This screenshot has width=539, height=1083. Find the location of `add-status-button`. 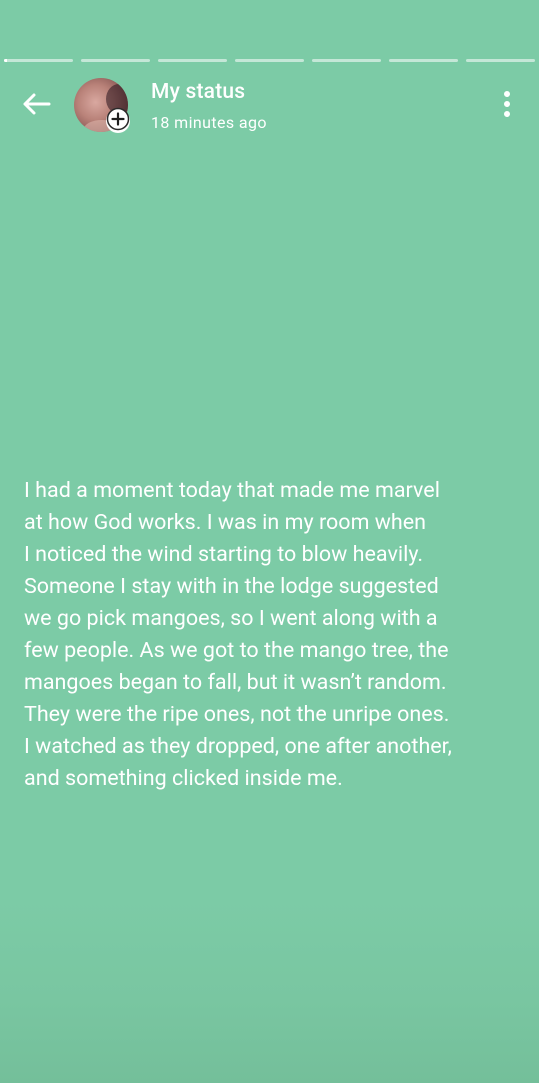

add-status-button is located at coordinates (118, 121).